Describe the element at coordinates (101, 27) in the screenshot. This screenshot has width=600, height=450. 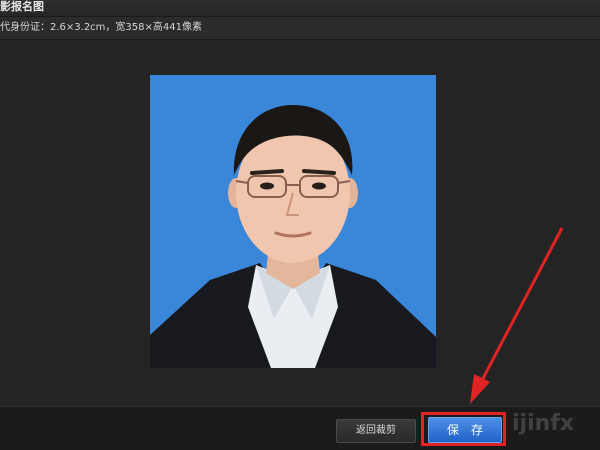
I see `photo-spec-text: 代身份证：2.6×3.2cm，宽358×高441像素` at that location.